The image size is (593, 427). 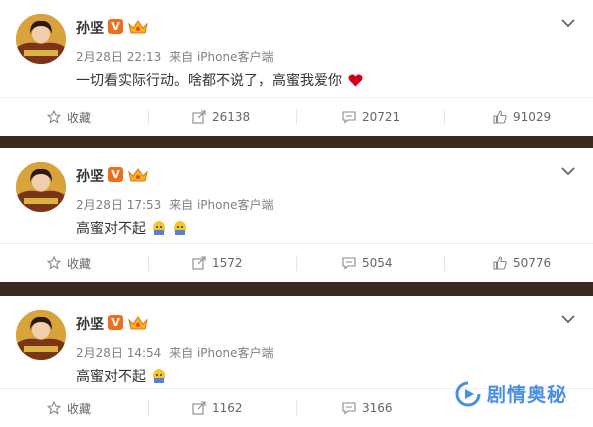 What do you see at coordinates (118, 205) in the screenshot?
I see `post-date: 2月28日 17:53` at bounding box center [118, 205].